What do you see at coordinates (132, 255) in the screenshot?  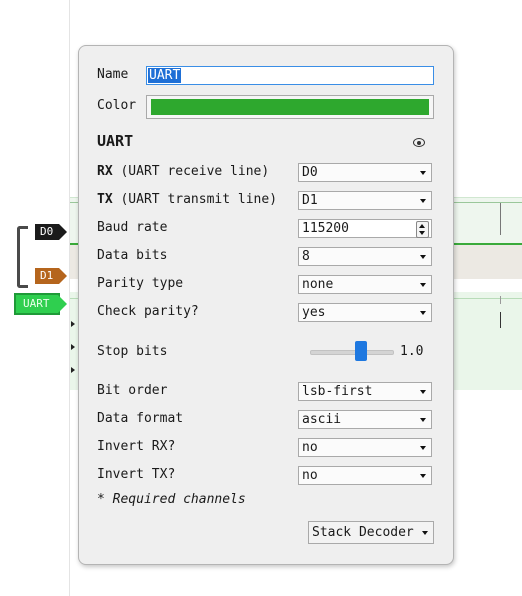 I see `data-bits-label: Data bits` at bounding box center [132, 255].